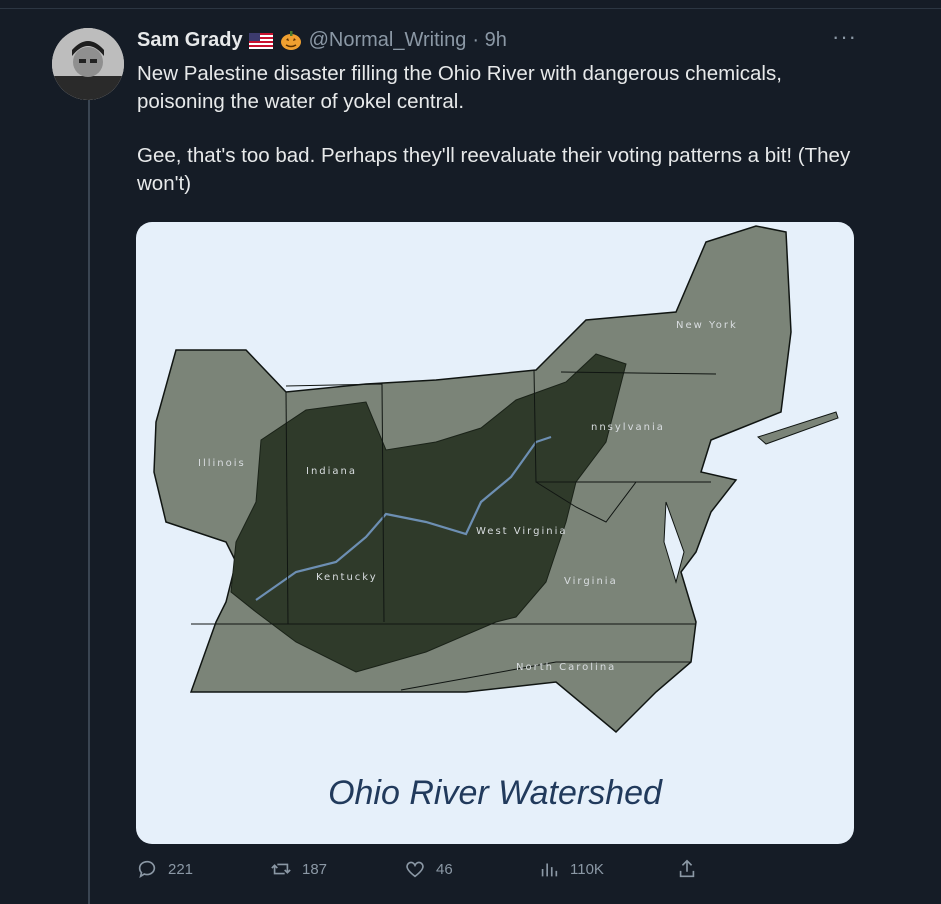 The height and width of the screenshot is (904, 941). Describe the element at coordinates (549, 870) in the screenshot. I see `views-icon` at that location.